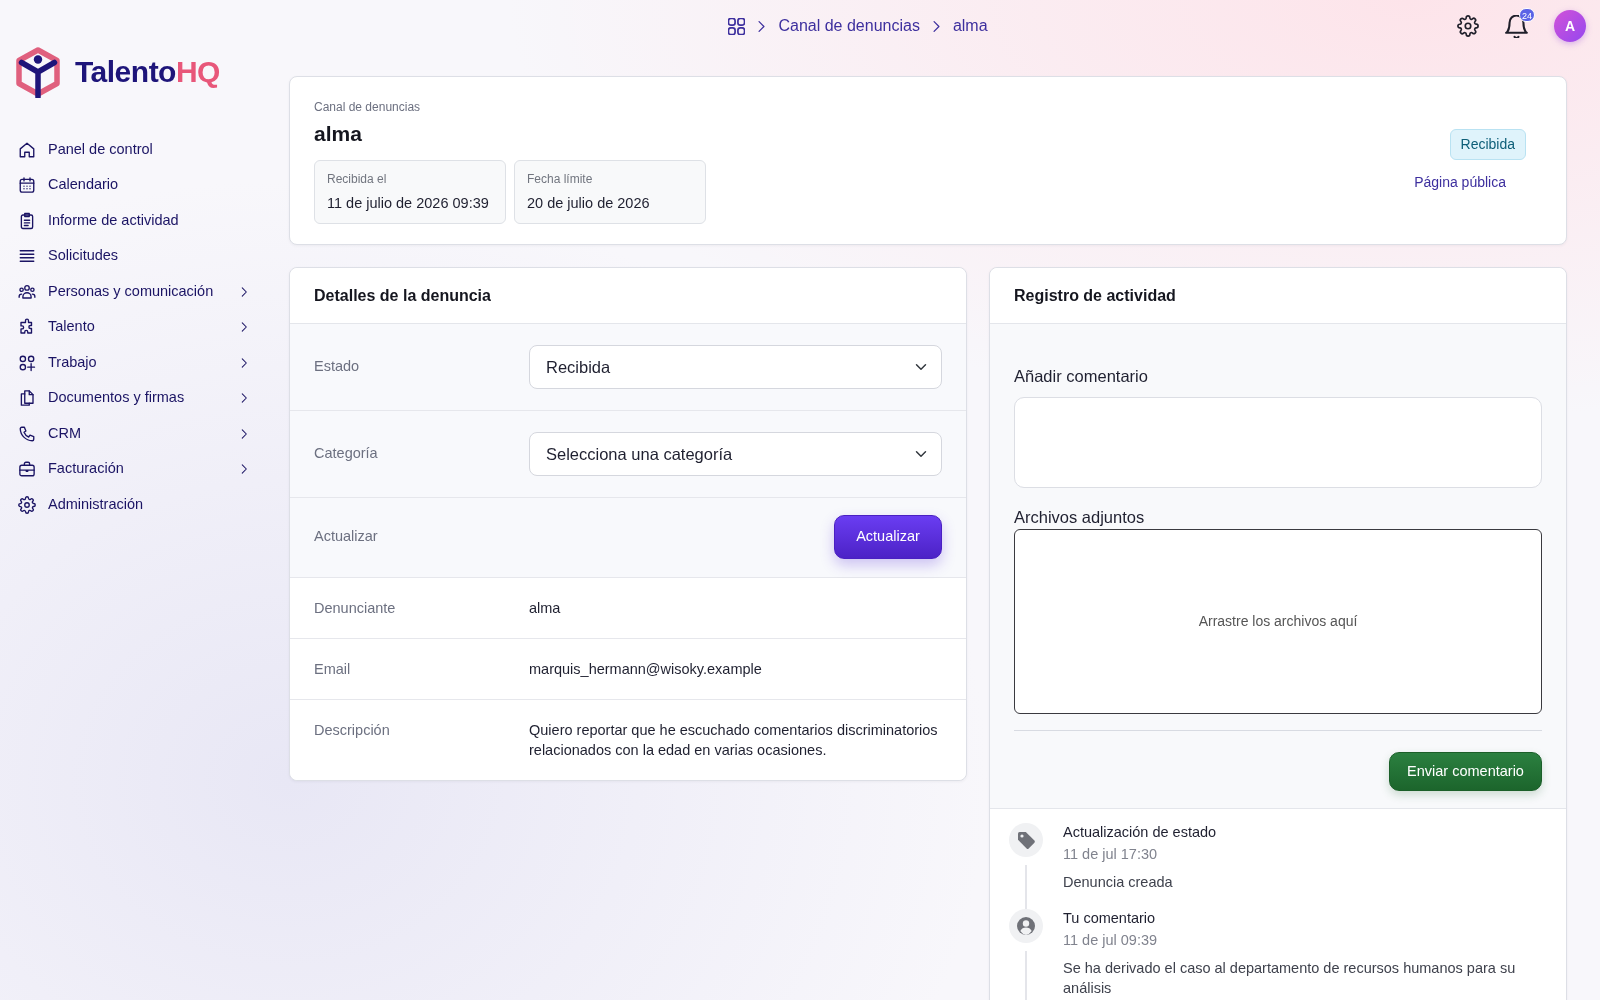 This screenshot has height=1000, width=1600. I want to click on sidebar-item: Solicitudes, so click(133, 256).